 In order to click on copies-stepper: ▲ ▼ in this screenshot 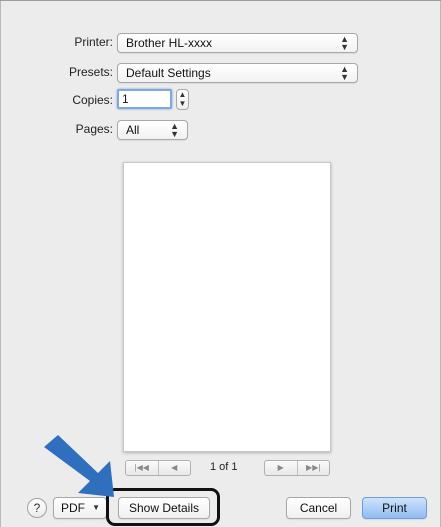, I will do `click(182, 99)`.